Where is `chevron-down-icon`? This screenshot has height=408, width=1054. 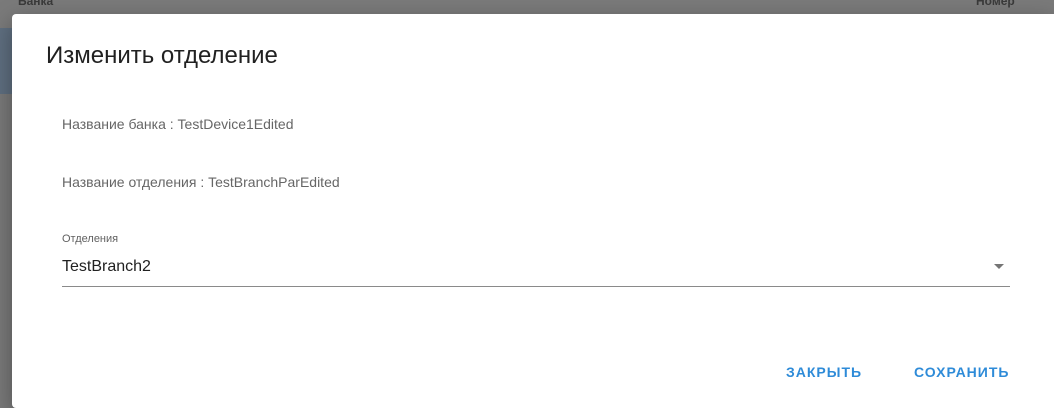
chevron-down-icon is located at coordinates (999, 266).